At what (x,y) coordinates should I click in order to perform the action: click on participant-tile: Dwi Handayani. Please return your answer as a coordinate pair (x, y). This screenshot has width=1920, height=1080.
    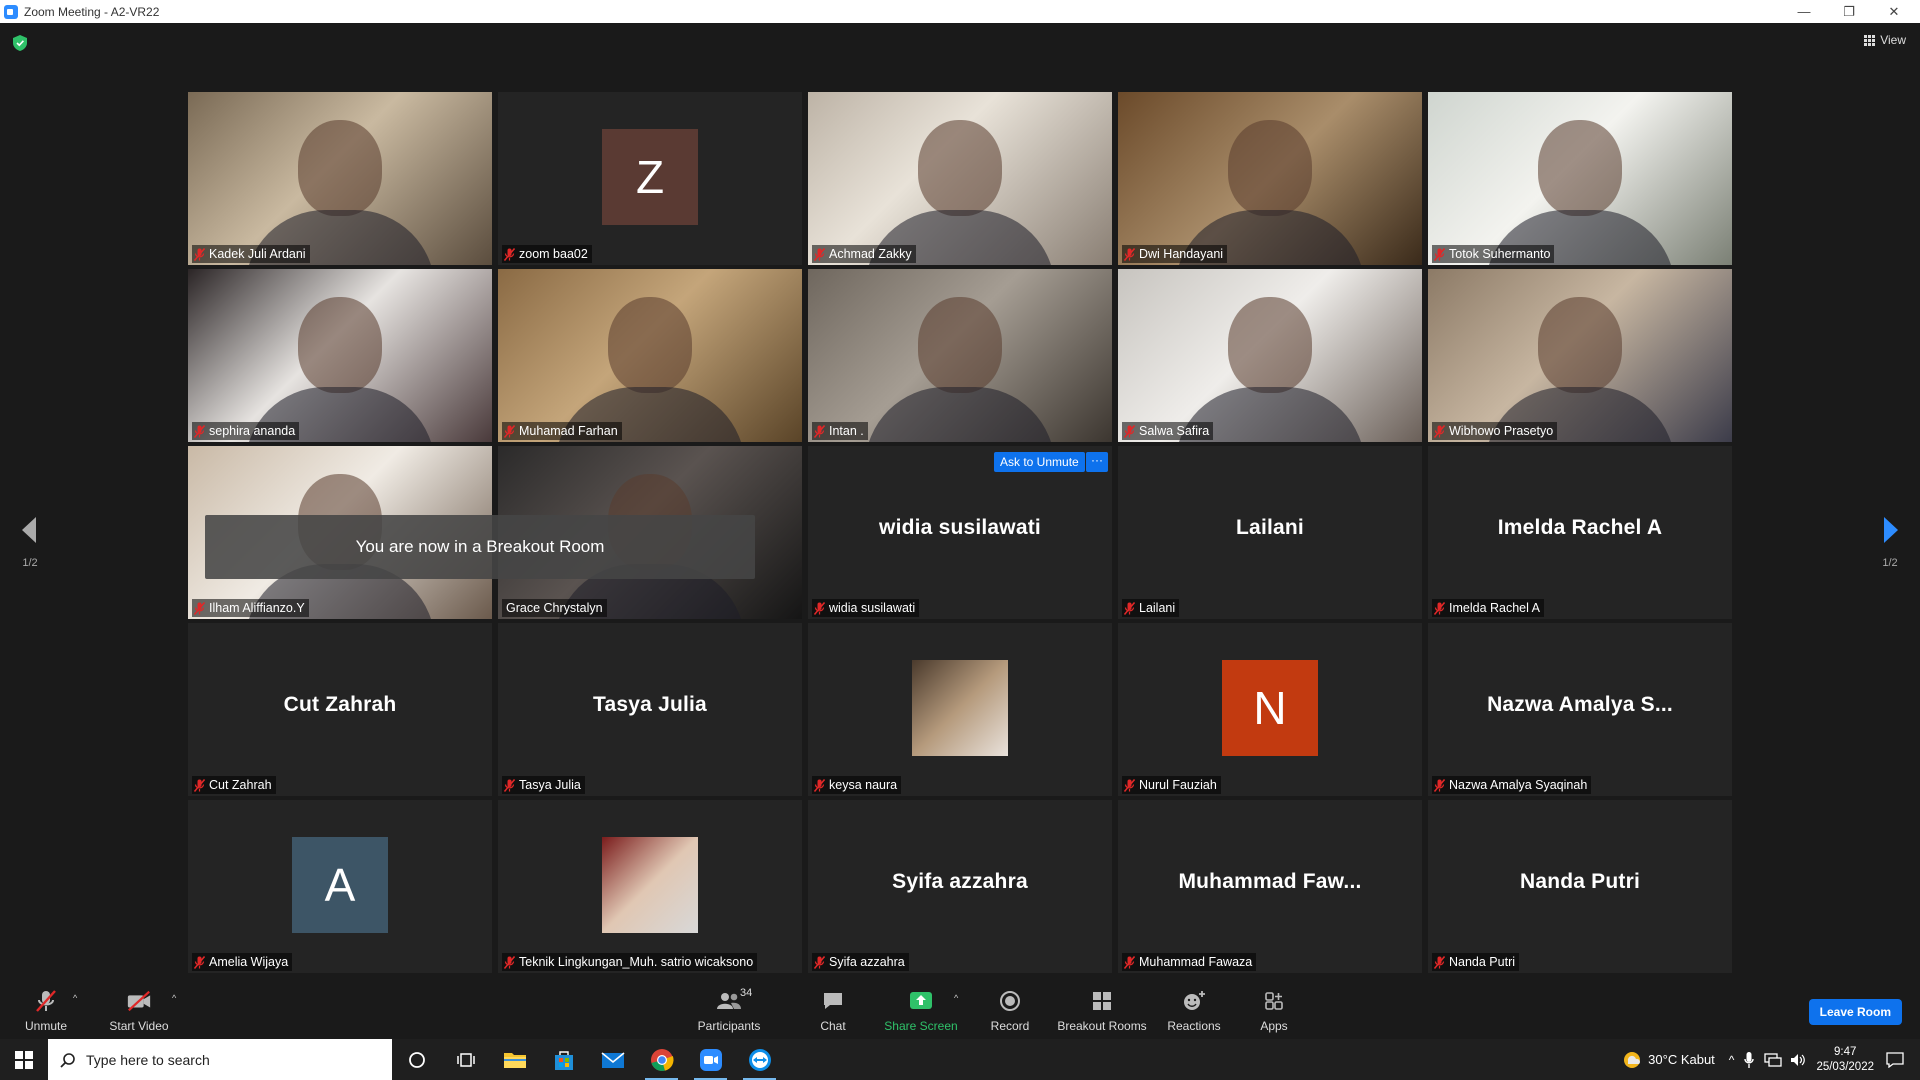
    Looking at the image, I should click on (1270, 178).